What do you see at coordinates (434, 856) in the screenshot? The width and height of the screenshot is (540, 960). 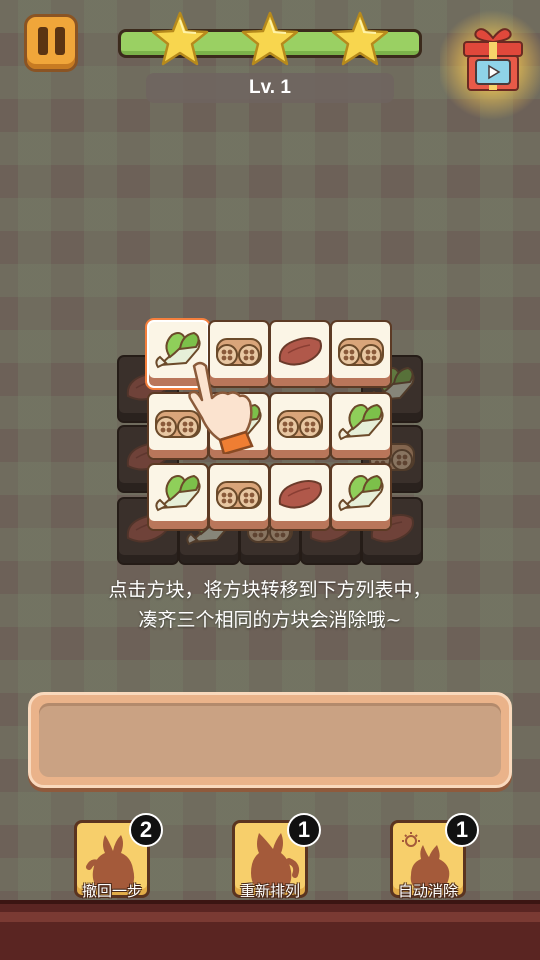 I see `auto-clear-button: 自动消除 1` at bounding box center [434, 856].